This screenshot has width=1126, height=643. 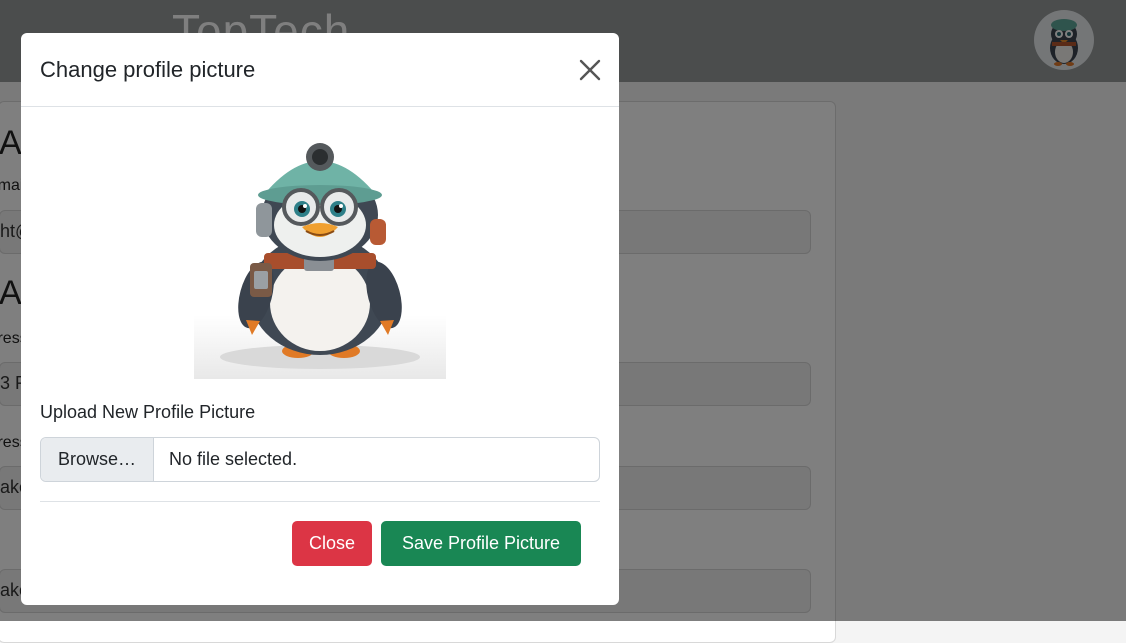 I want to click on upload-label: Upload New Profile Picture, so click(x=148, y=412).